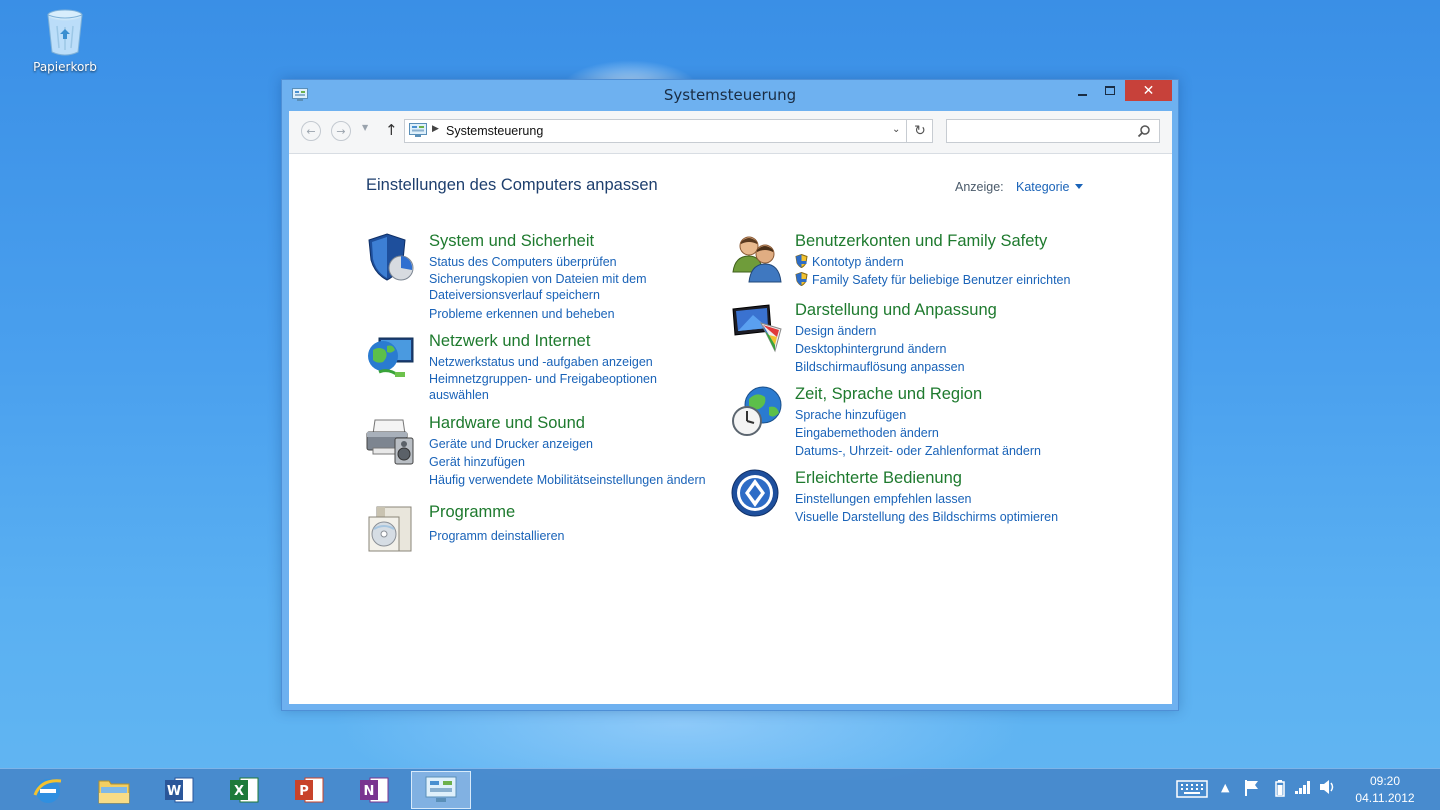 This screenshot has height=810, width=1440. I want to click on printer-speaker-icon, so click(391, 440).